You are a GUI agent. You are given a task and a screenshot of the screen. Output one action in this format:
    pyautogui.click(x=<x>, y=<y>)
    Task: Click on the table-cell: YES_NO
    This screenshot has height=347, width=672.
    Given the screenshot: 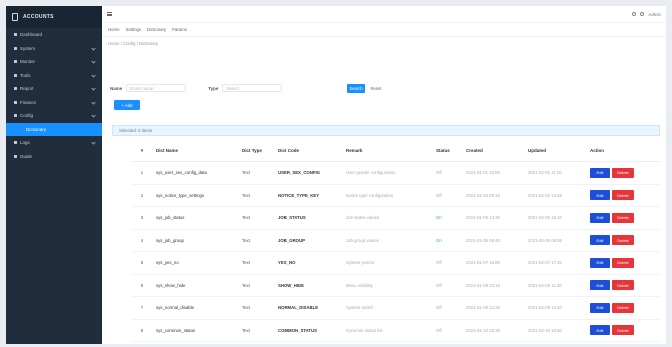 What is the action you would take?
    pyautogui.click(x=287, y=263)
    